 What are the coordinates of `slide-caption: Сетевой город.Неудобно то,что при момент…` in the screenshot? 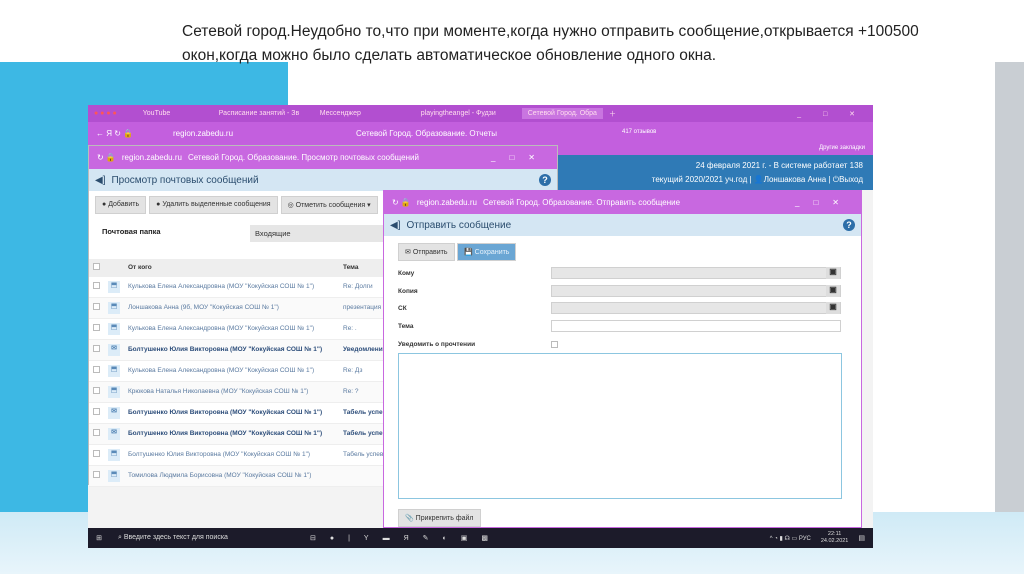 It's located at (550, 43).